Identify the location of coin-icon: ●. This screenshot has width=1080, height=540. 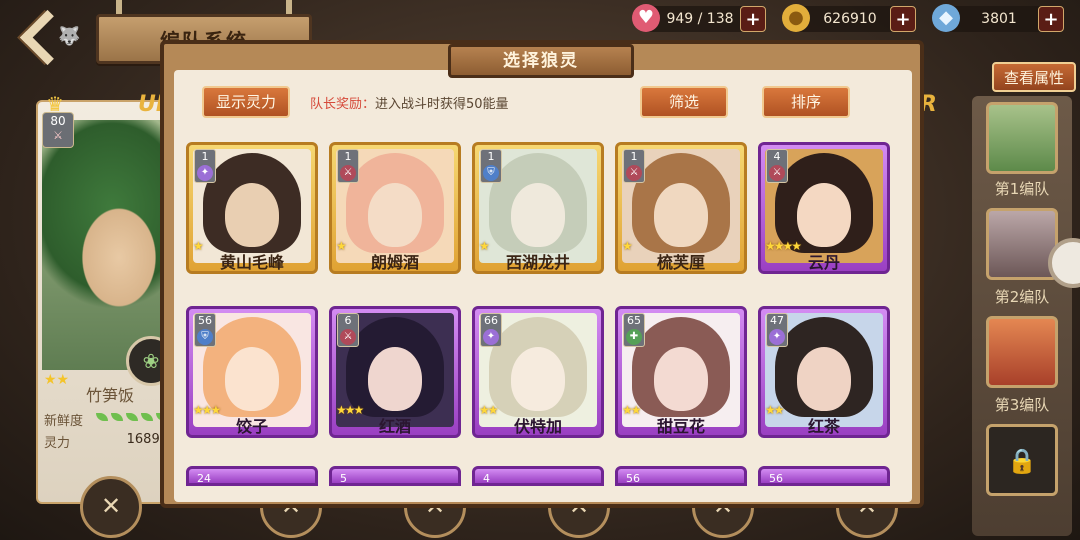
(796, 18).